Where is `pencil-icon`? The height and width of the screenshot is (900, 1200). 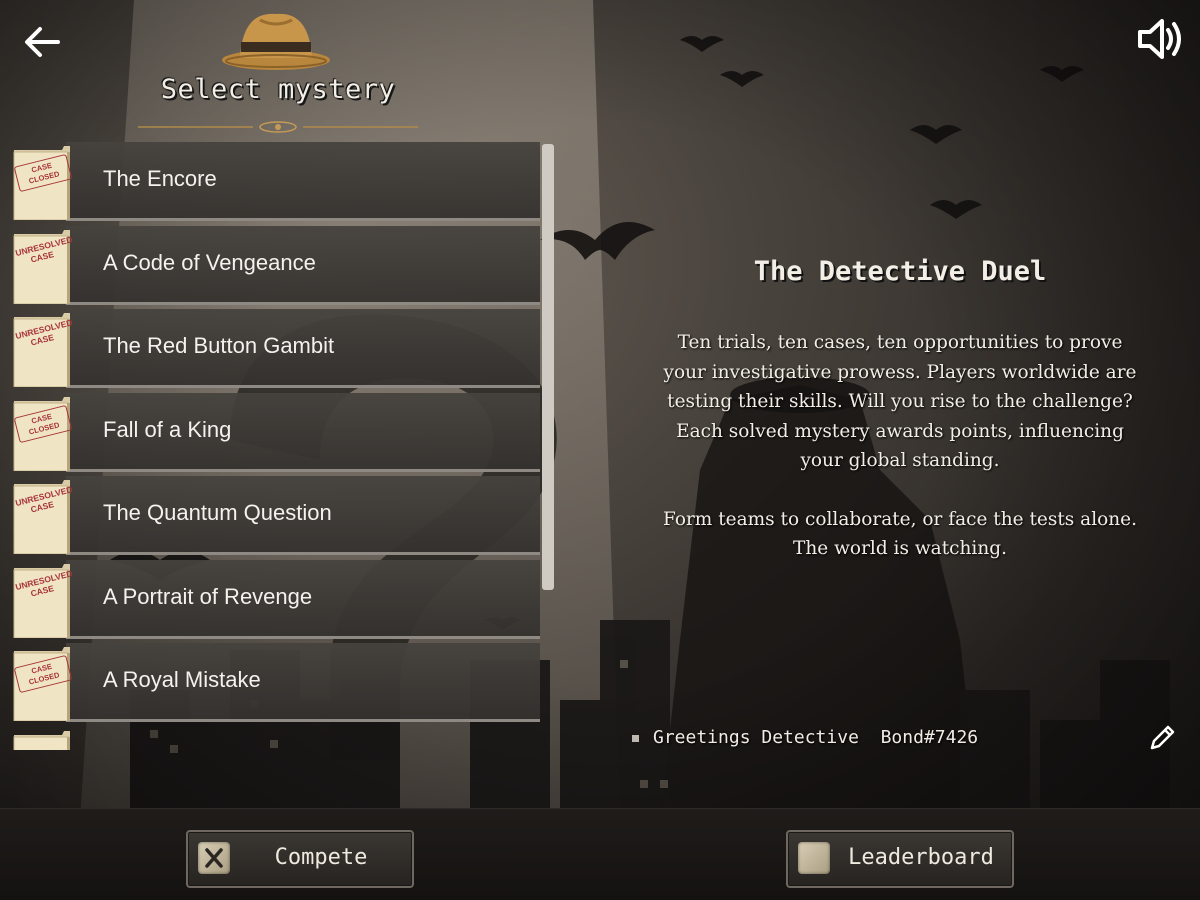 pencil-icon is located at coordinates (1162, 737).